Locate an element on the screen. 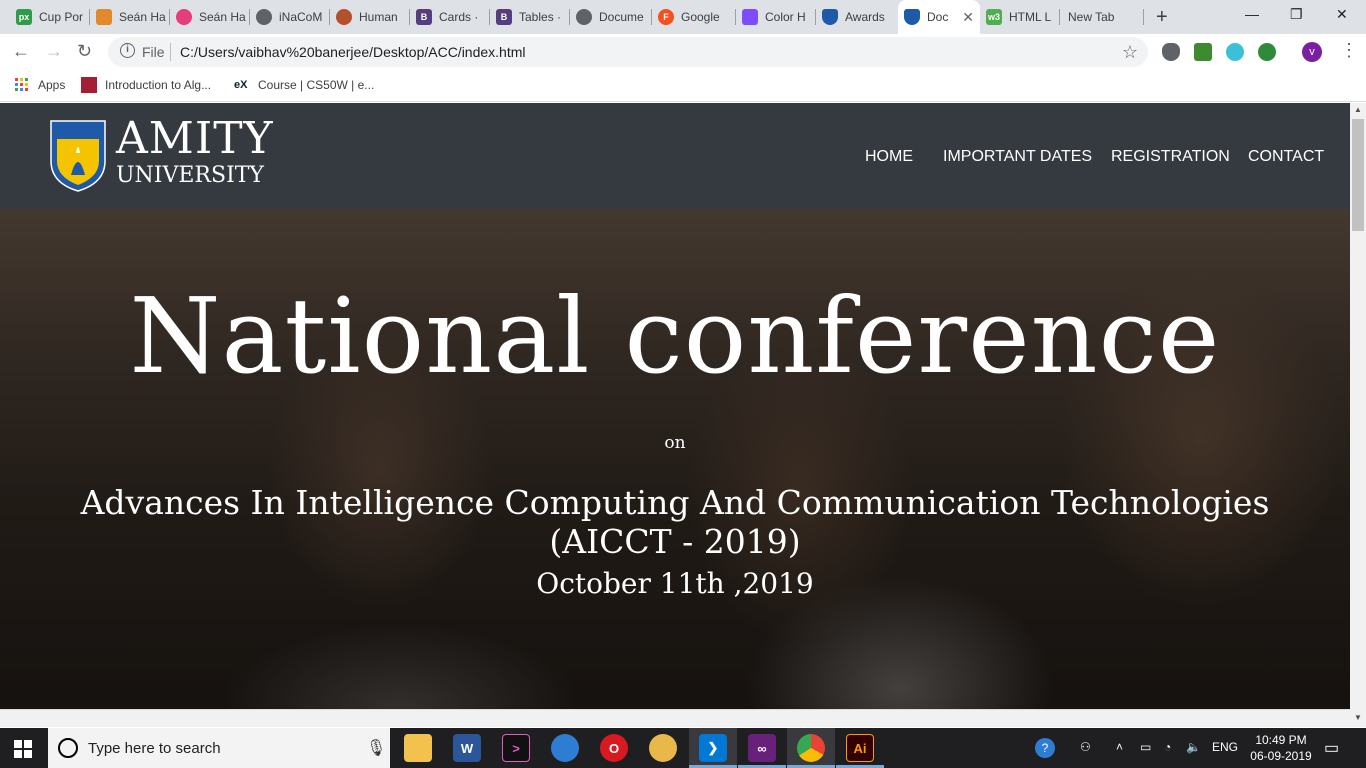 Image resolution: width=1366 pixels, height=768 pixels. tab: px Cup Por is located at coordinates (50, 17).